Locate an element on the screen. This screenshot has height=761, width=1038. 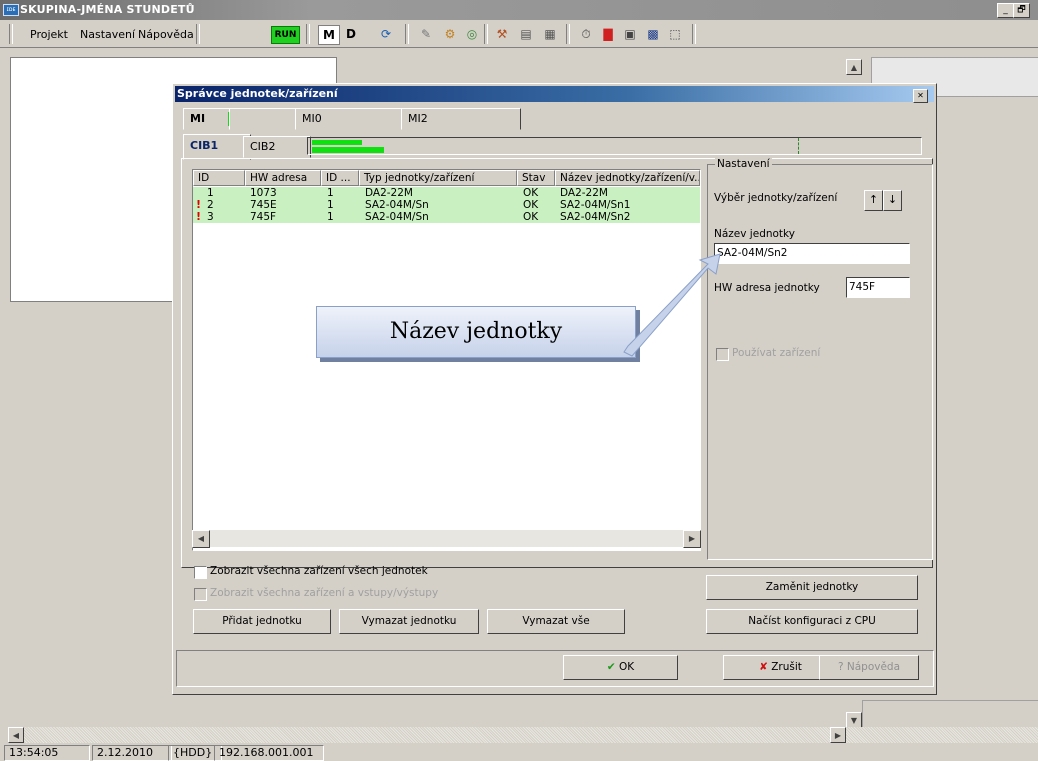
list-horizontal-scrollbar: ◀ ▶ is located at coordinates (446, 539).